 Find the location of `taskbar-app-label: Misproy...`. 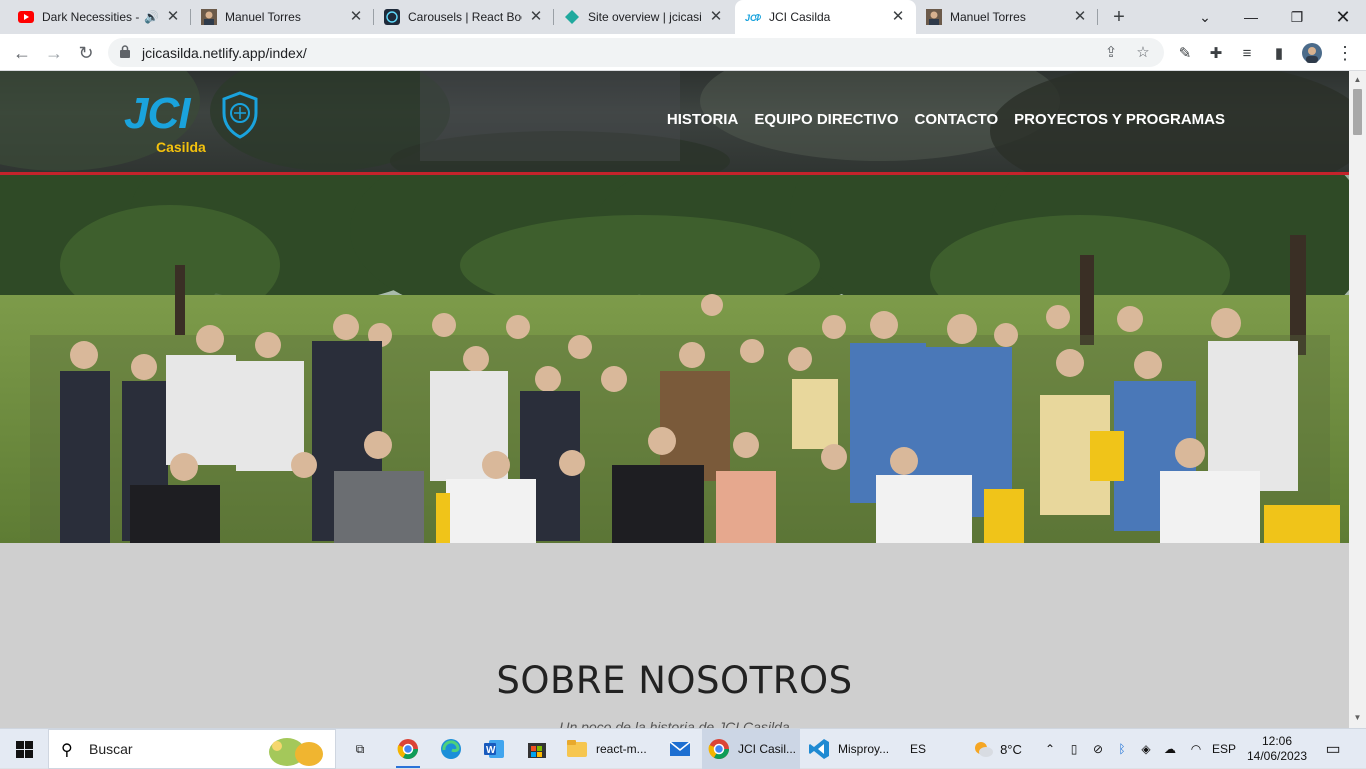

taskbar-app-label: Misproy... is located at coordinates (864, 749).